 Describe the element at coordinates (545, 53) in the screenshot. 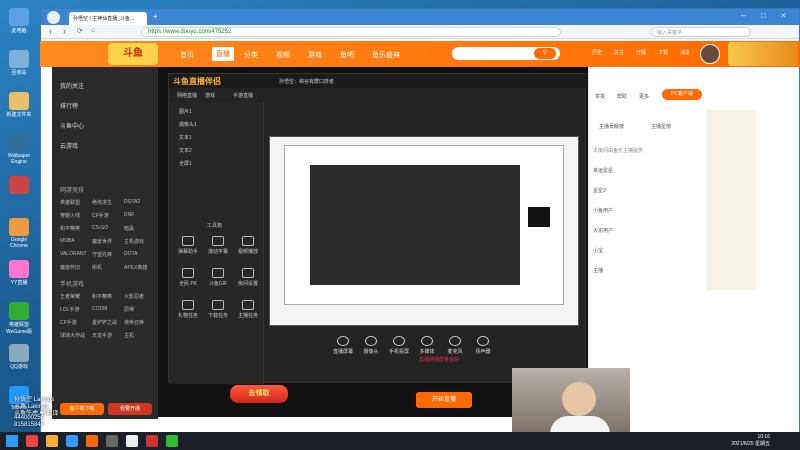

I see `search-button: ⚲` at that location.